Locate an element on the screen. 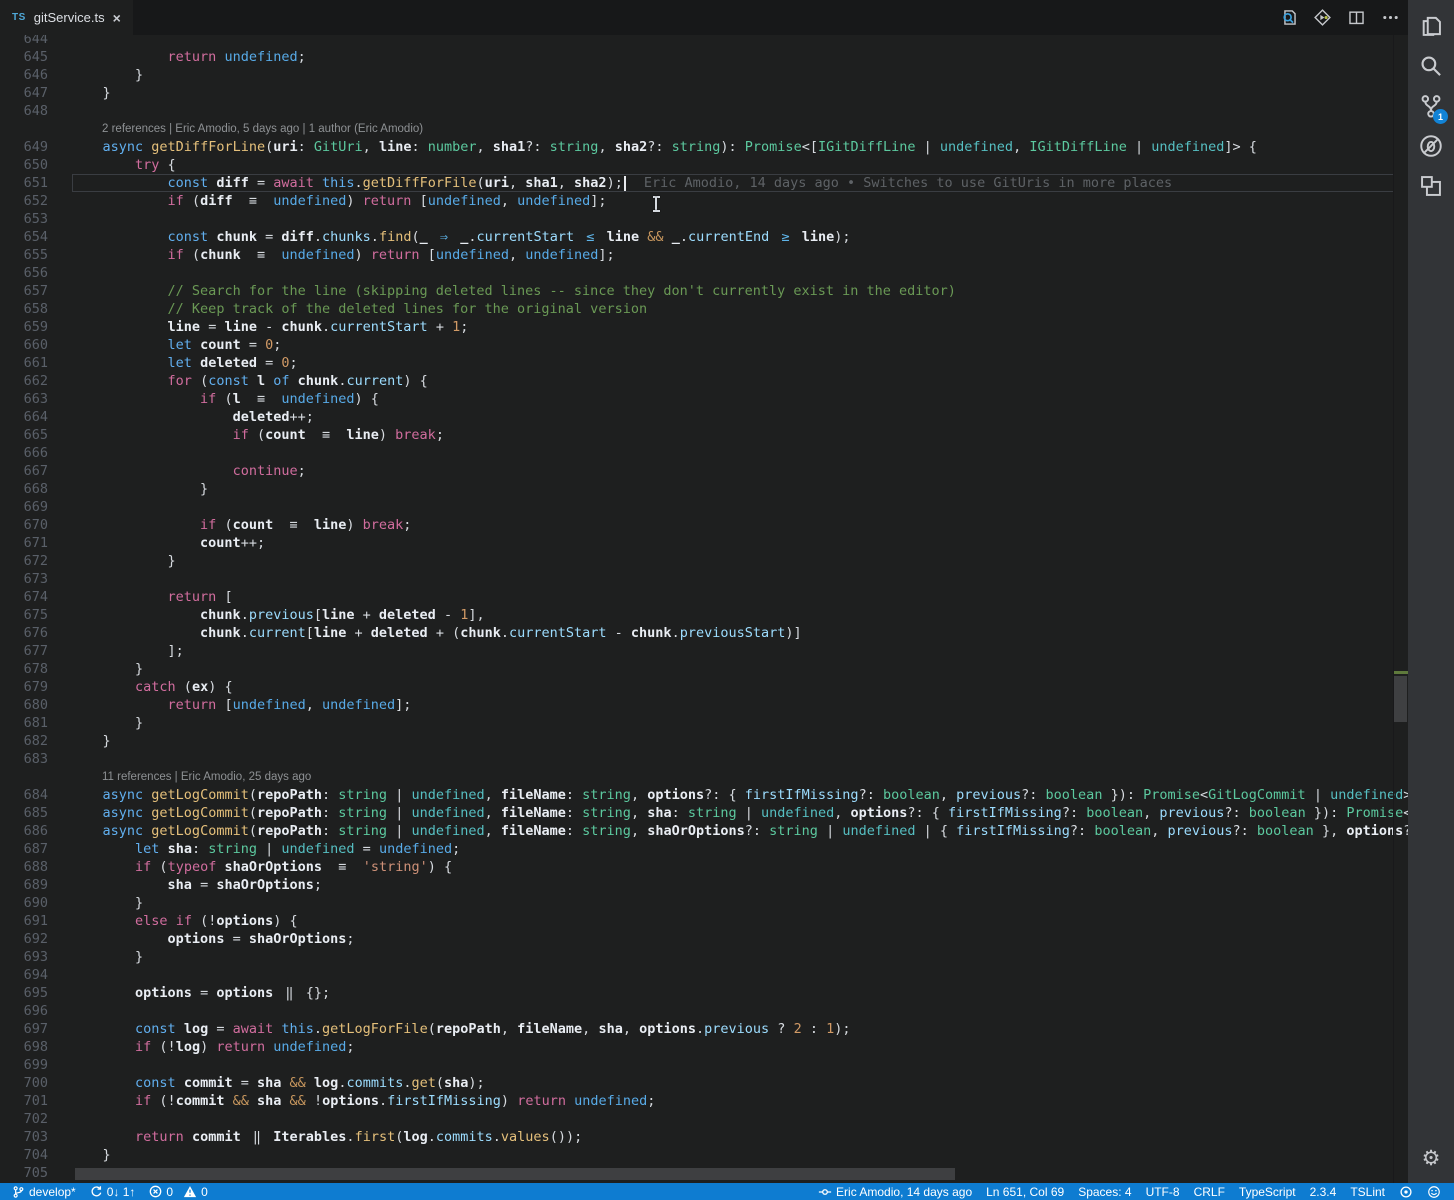 The height and width of the screenshot is (1200, 1454). line-number: 692 is located at coordinates (24, 939).